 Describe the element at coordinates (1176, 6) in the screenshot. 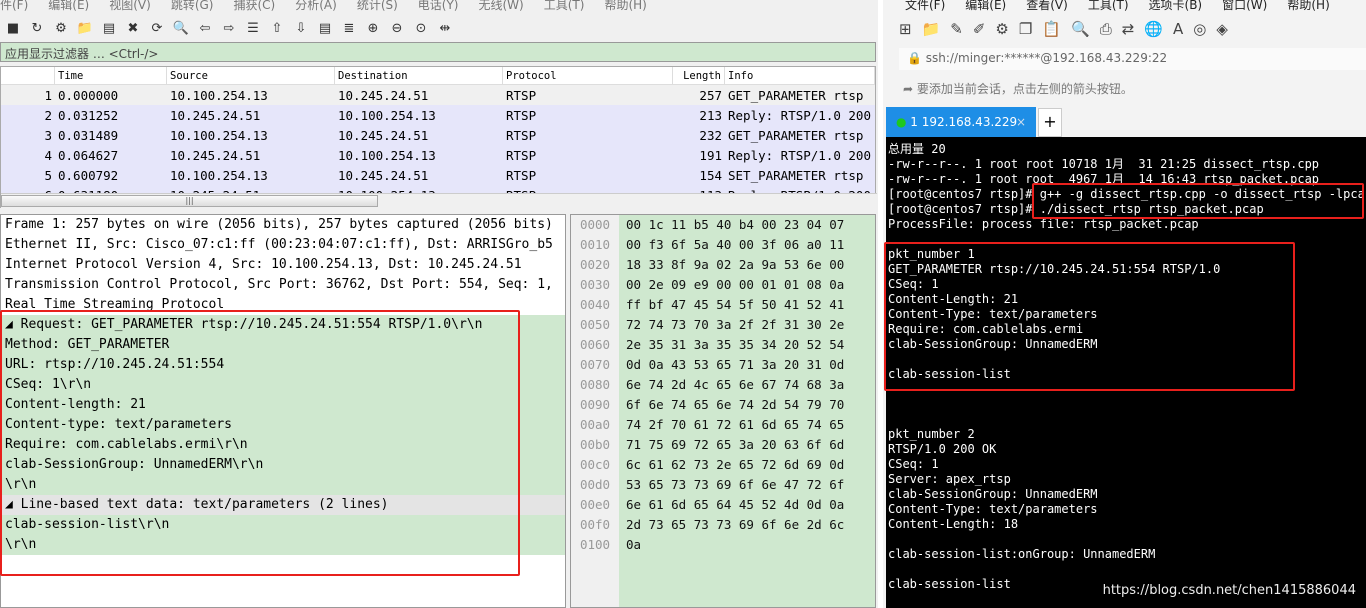

I see `menu-item: 选项卡(B)` at that location.